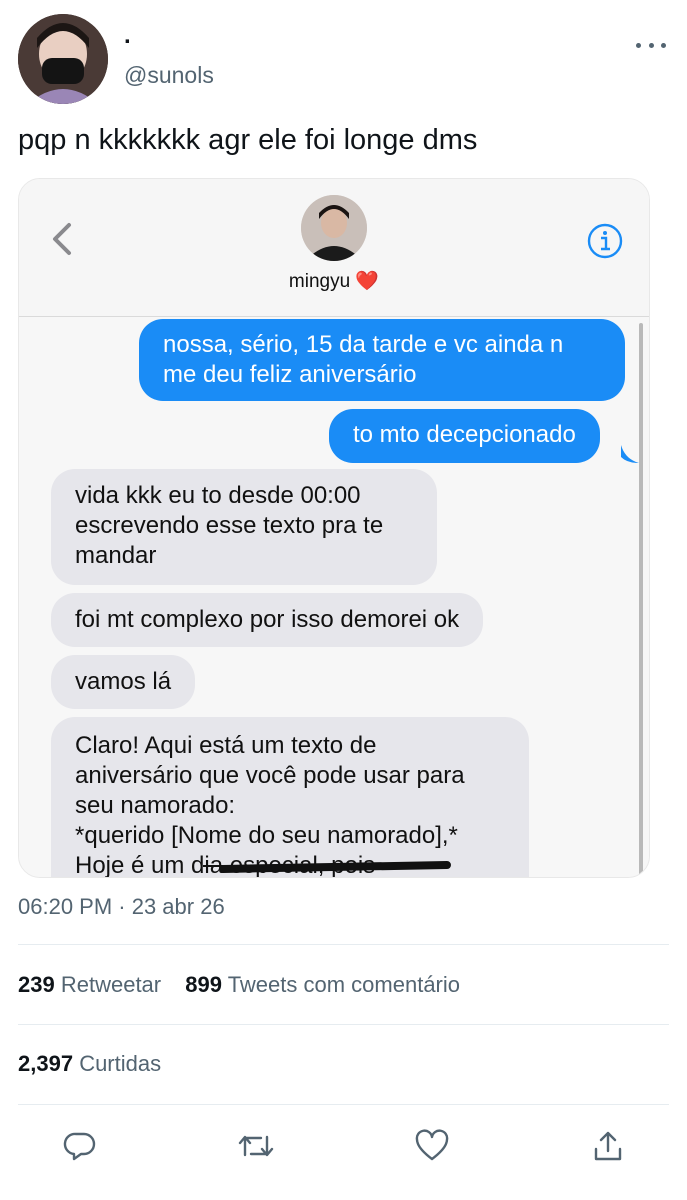 This screenshot has height=1200, width=687. I want to click on share-button, so click(608, 1146).